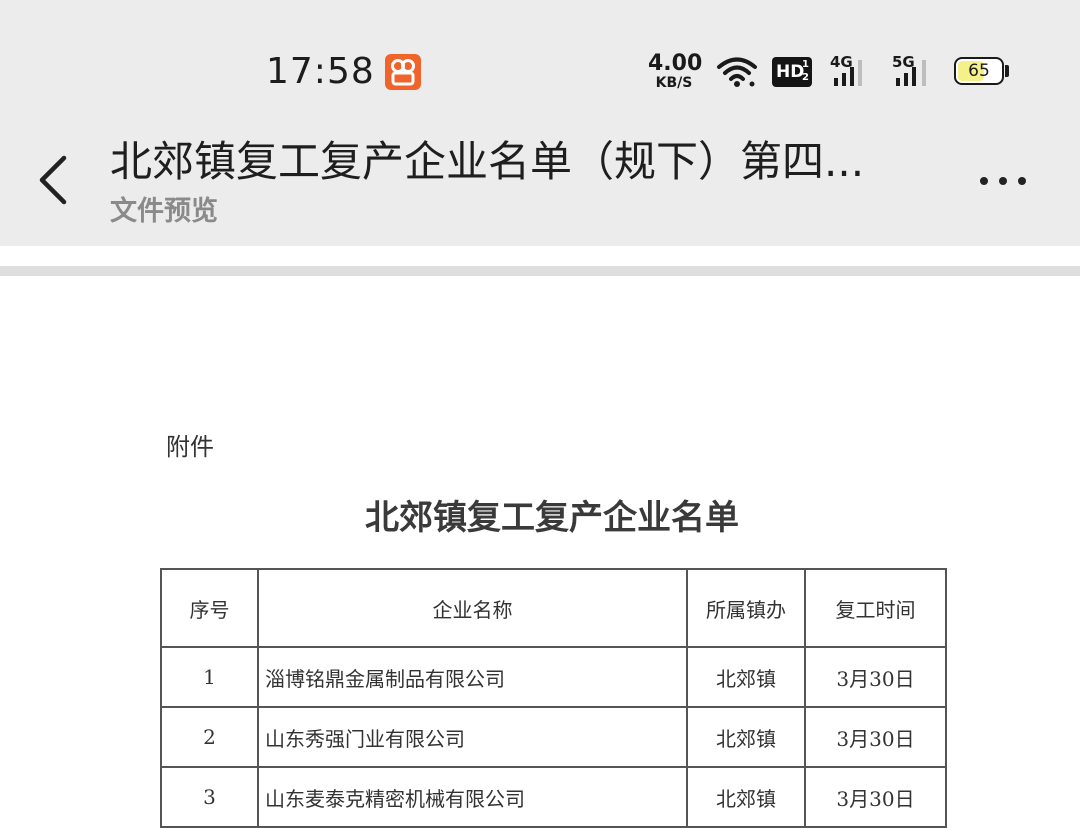 The height and width of the screenshot is (828, 1080). Describe the element at coordinates (164, 211) in the screenshot. I see `document-subtitle: 文件预览` at that location.